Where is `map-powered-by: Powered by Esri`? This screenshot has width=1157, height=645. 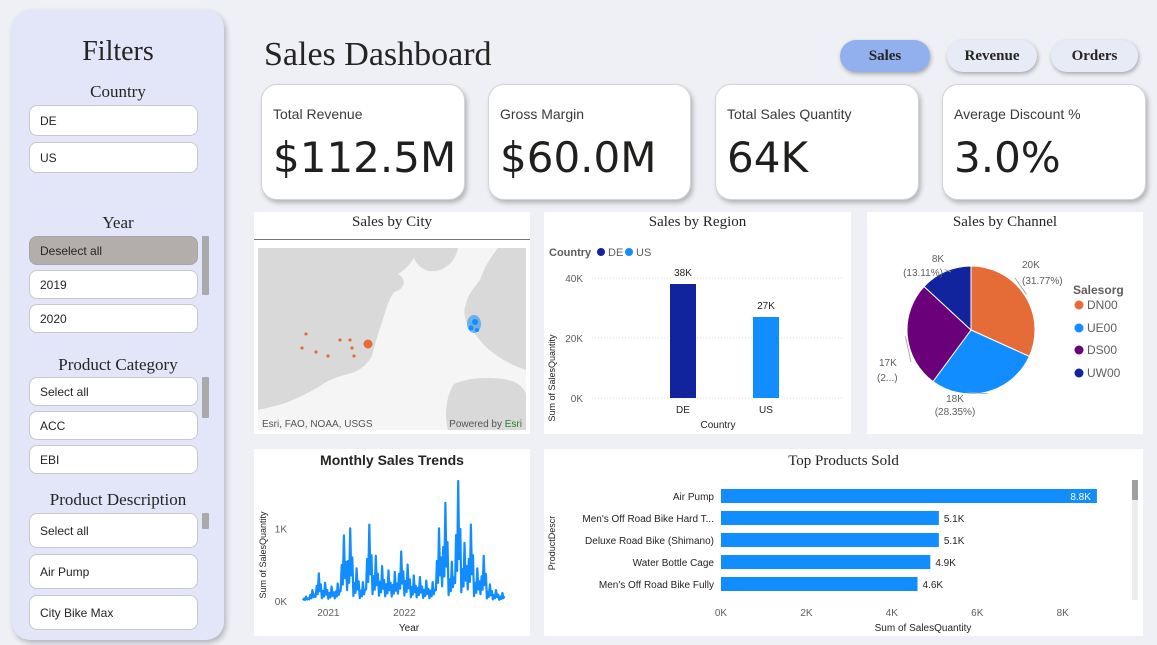 map-powered-by: Powered by Esri is located at coordinates (485, 424).